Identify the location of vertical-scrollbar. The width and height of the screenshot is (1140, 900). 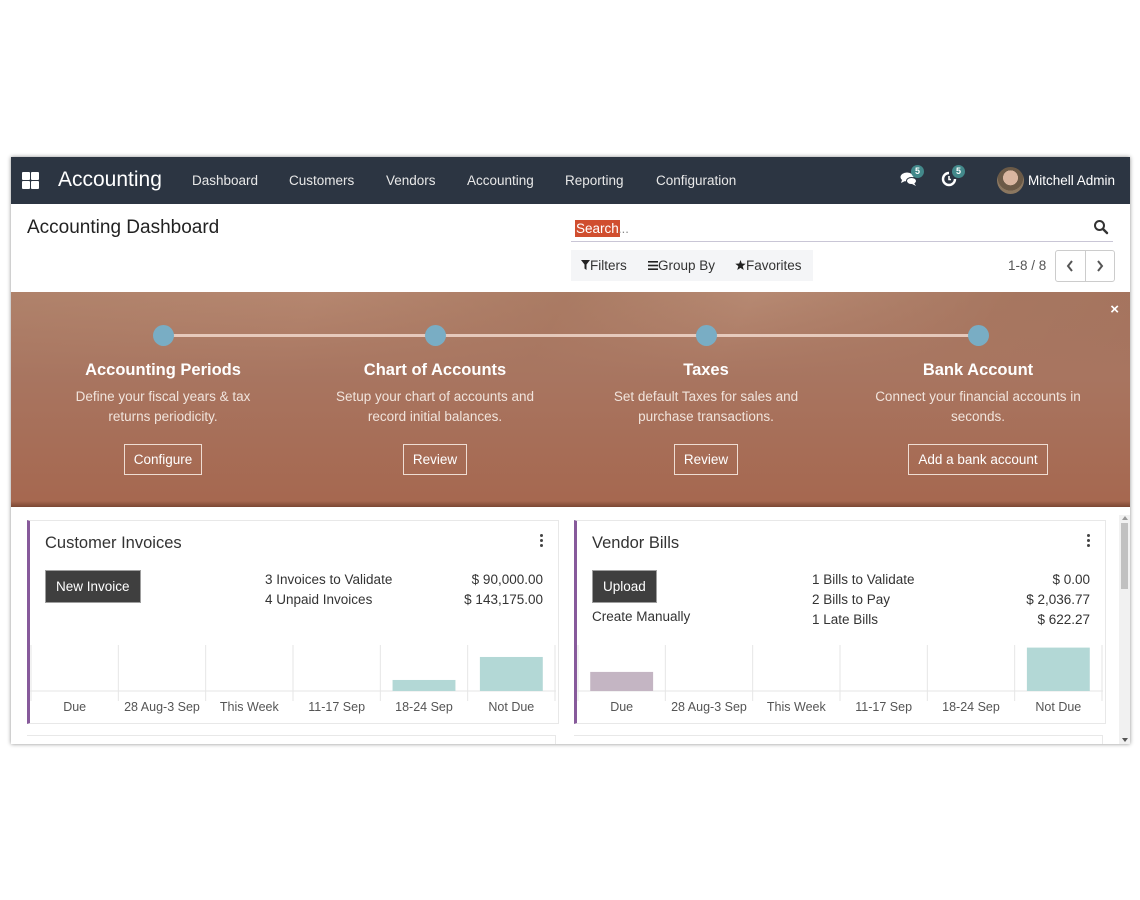
(1124, 629).